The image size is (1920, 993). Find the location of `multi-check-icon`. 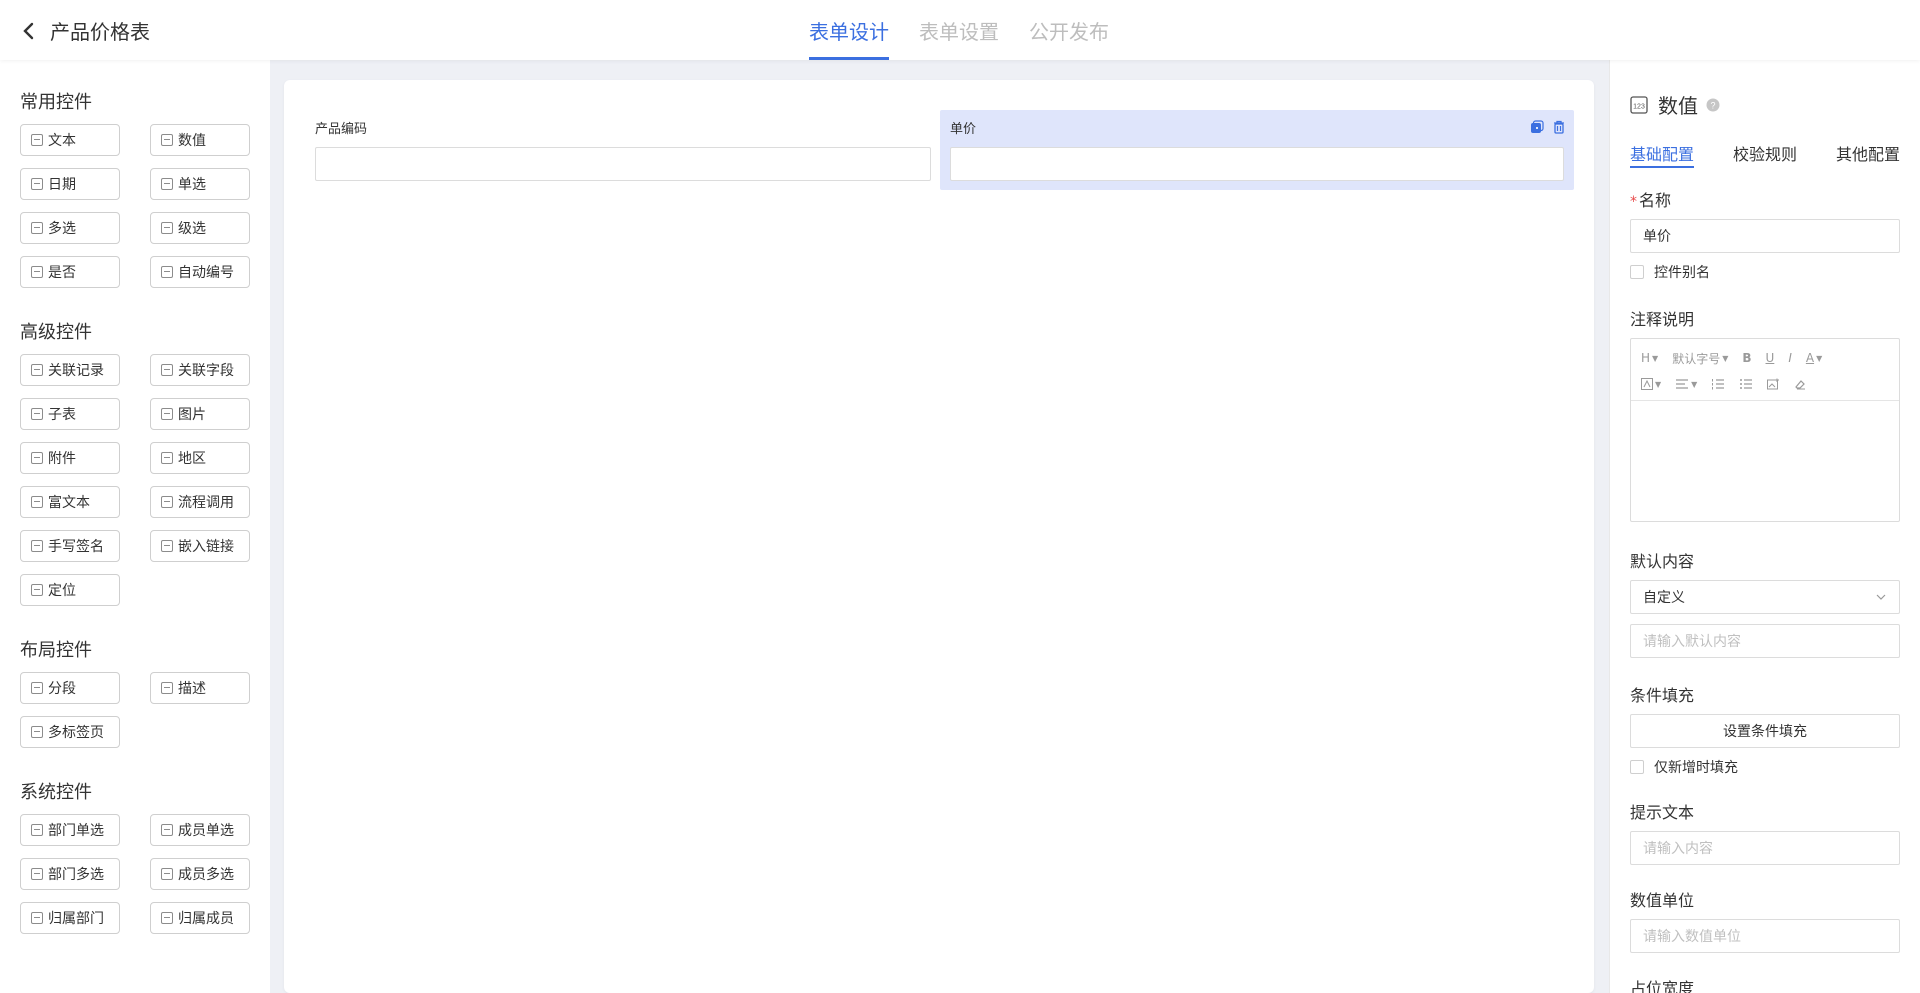

multi-check-icon is located at coordinates (37, 228).